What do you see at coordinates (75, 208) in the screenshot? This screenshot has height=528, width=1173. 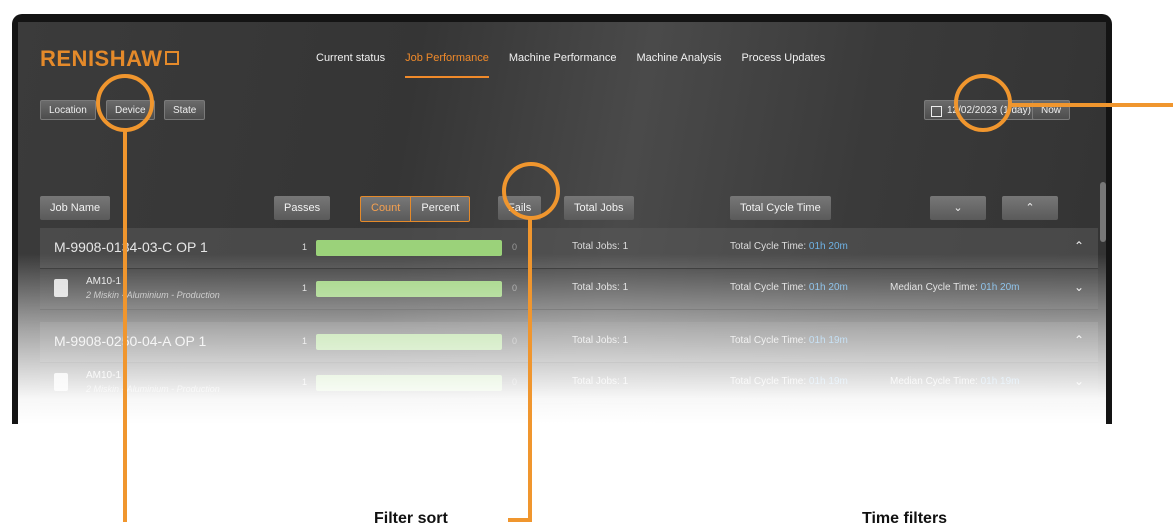 I see `job-name-column-button: Job Name` at bounding box center [75, 208].